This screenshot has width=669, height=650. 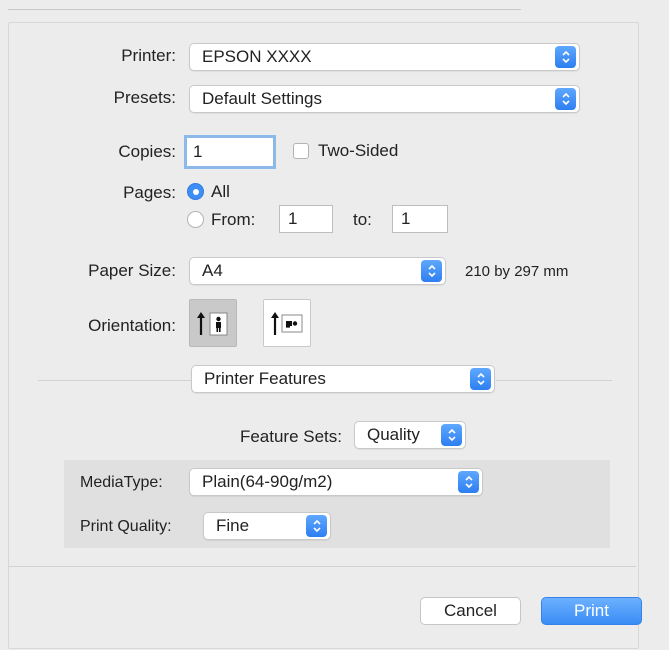 What do you see at coordinates (144, 97) in the screenshot?
I see `presets-label: Presets:` at bounding box center [144, 97].